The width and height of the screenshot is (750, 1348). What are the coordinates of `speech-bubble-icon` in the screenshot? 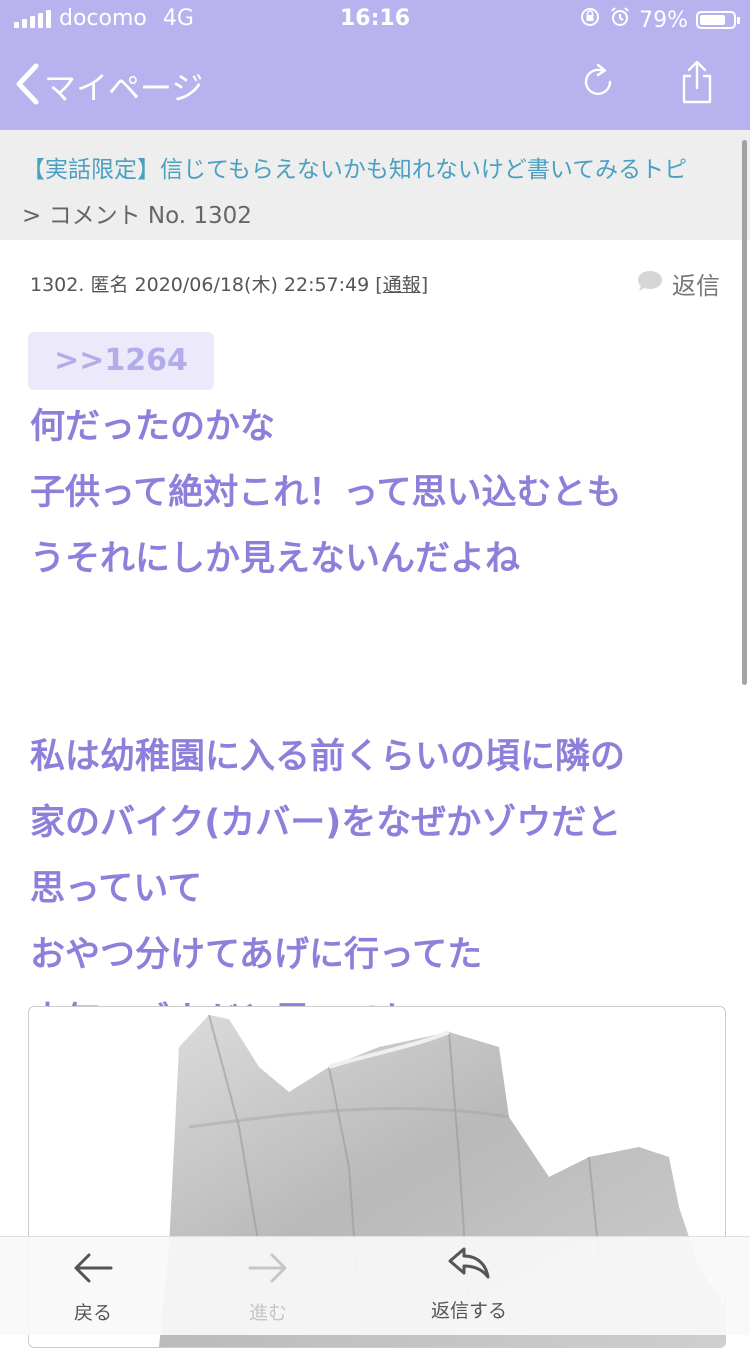 It's located at (650, 284).